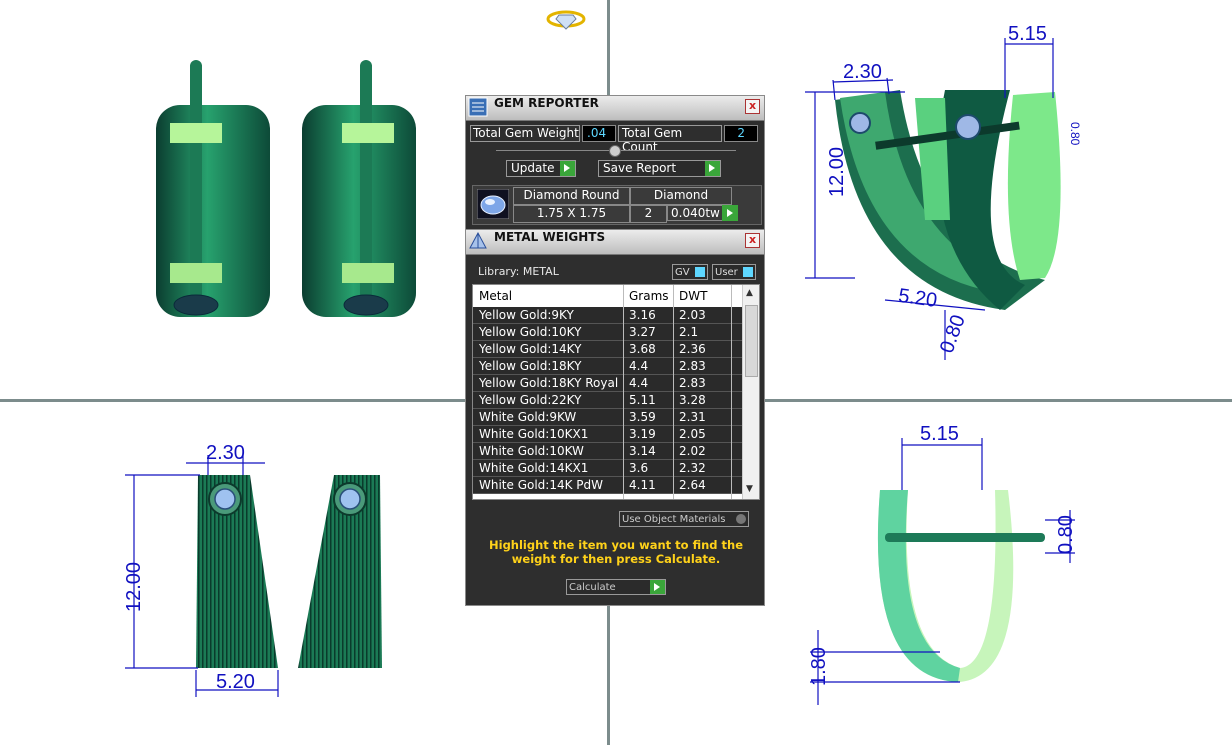  Describe the element at coordinates (608, 332) in the screenshot. I see `table-row: Yellow Gold:10KY 3.27 2.1` at that location.